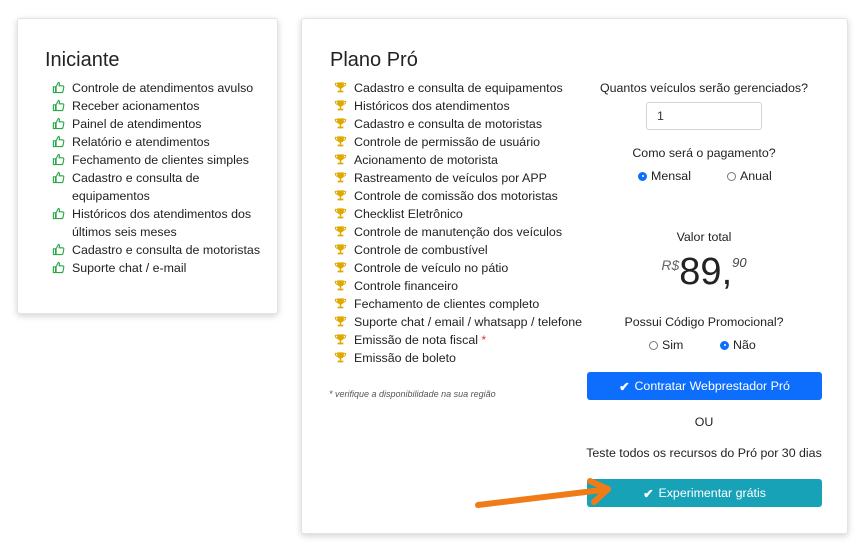  What do you see at coordinates (374, 60) in the screenshot?
I see `plan-title-pro: Plano Pró` at bounding box center [374, 60].